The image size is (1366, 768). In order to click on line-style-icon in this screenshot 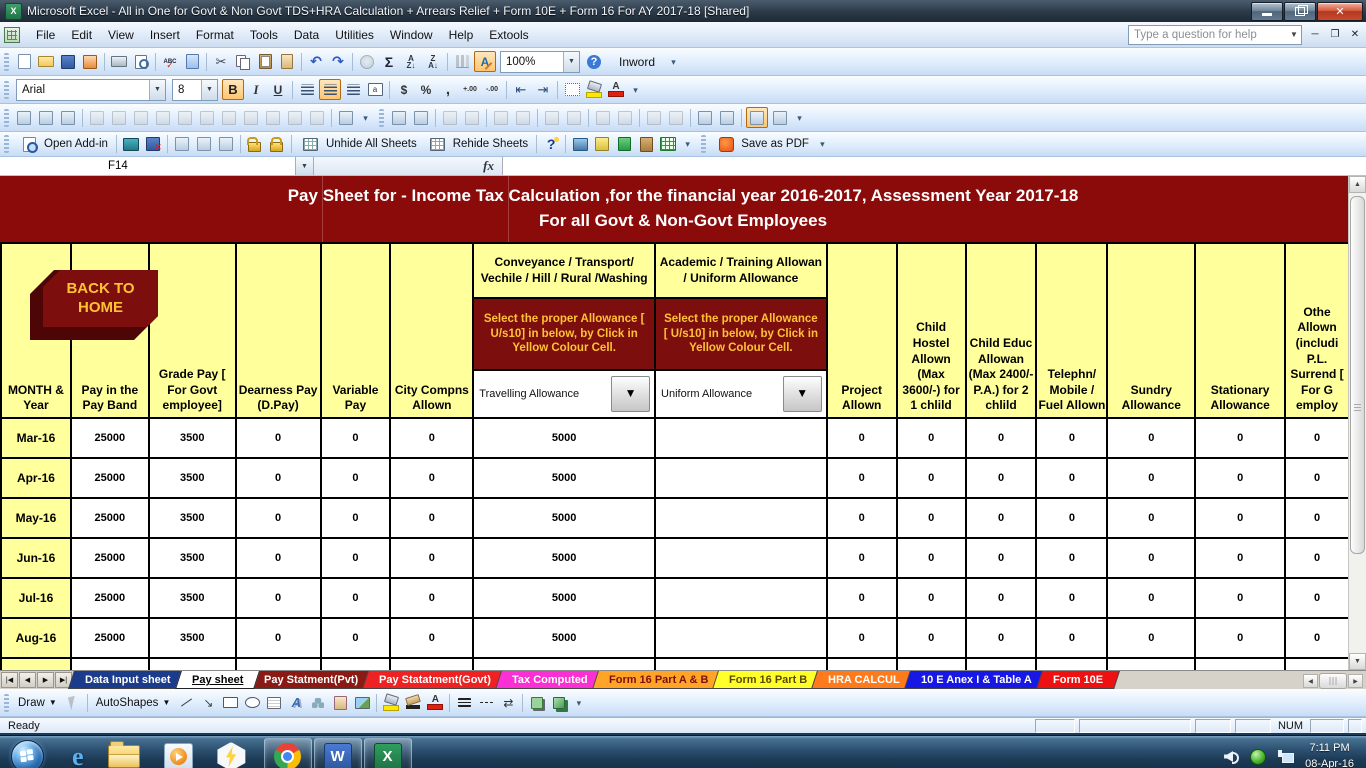, I will do `click(464, 702)`.